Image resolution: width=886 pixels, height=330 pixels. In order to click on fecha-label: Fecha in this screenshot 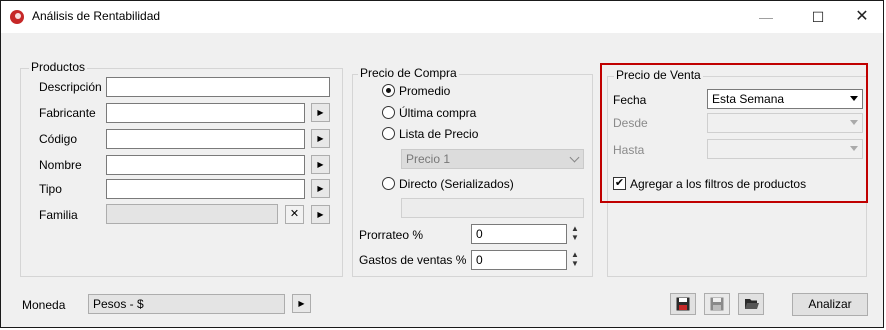, I will do `click(630, 100)`.